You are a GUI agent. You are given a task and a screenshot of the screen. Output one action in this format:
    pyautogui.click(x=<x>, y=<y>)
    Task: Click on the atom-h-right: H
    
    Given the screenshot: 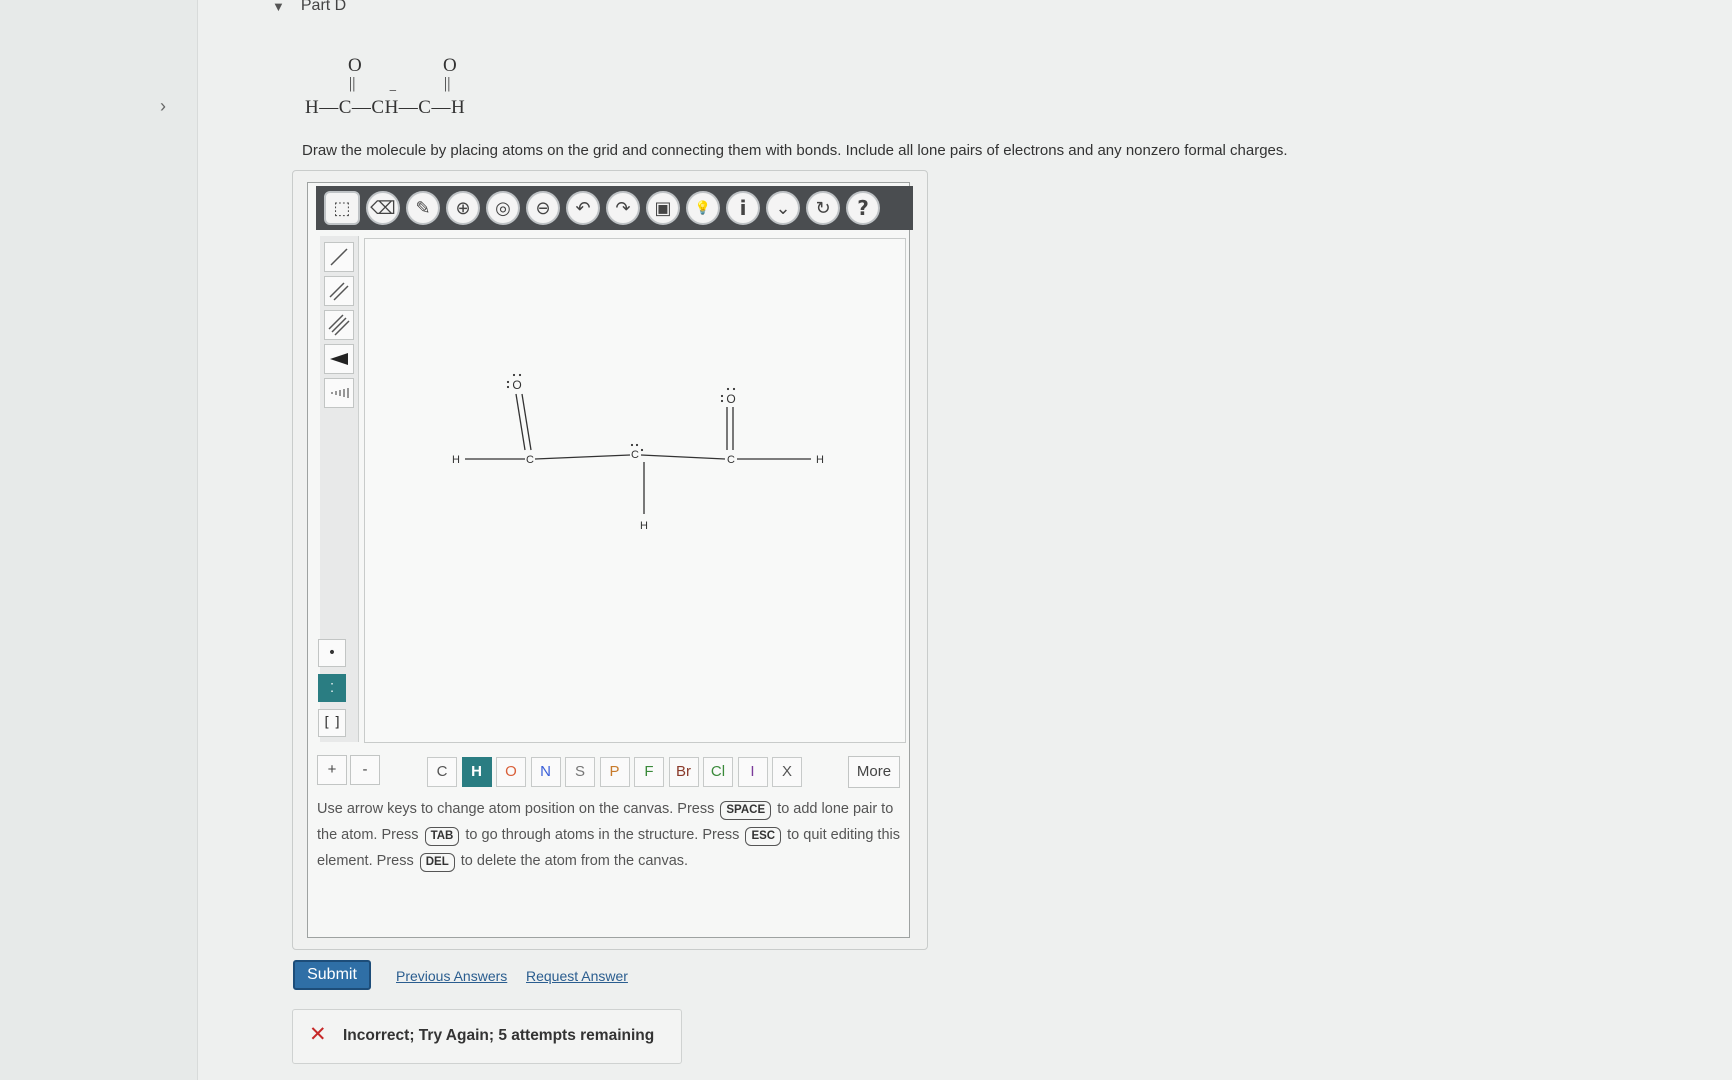 What is the action you would take?
    pyautogui.click(x=820, y=460)
    